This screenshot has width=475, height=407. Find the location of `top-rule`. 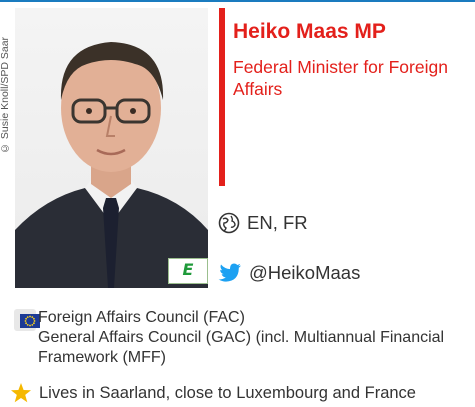

top-rule is located at coordinates (237, 1).